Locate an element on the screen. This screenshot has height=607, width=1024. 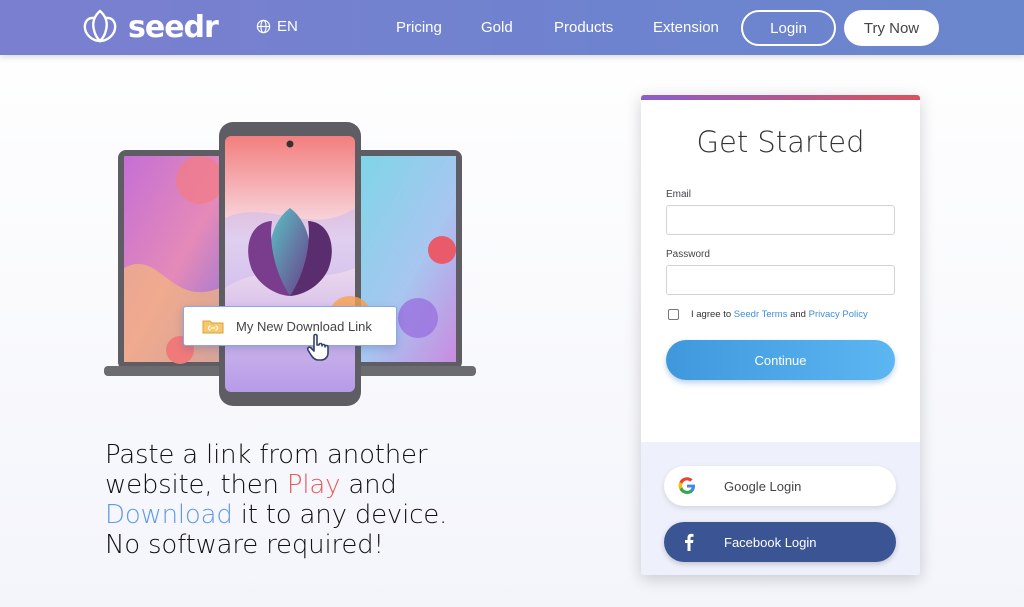
facebook-icon is located at coordinates (689, 542).